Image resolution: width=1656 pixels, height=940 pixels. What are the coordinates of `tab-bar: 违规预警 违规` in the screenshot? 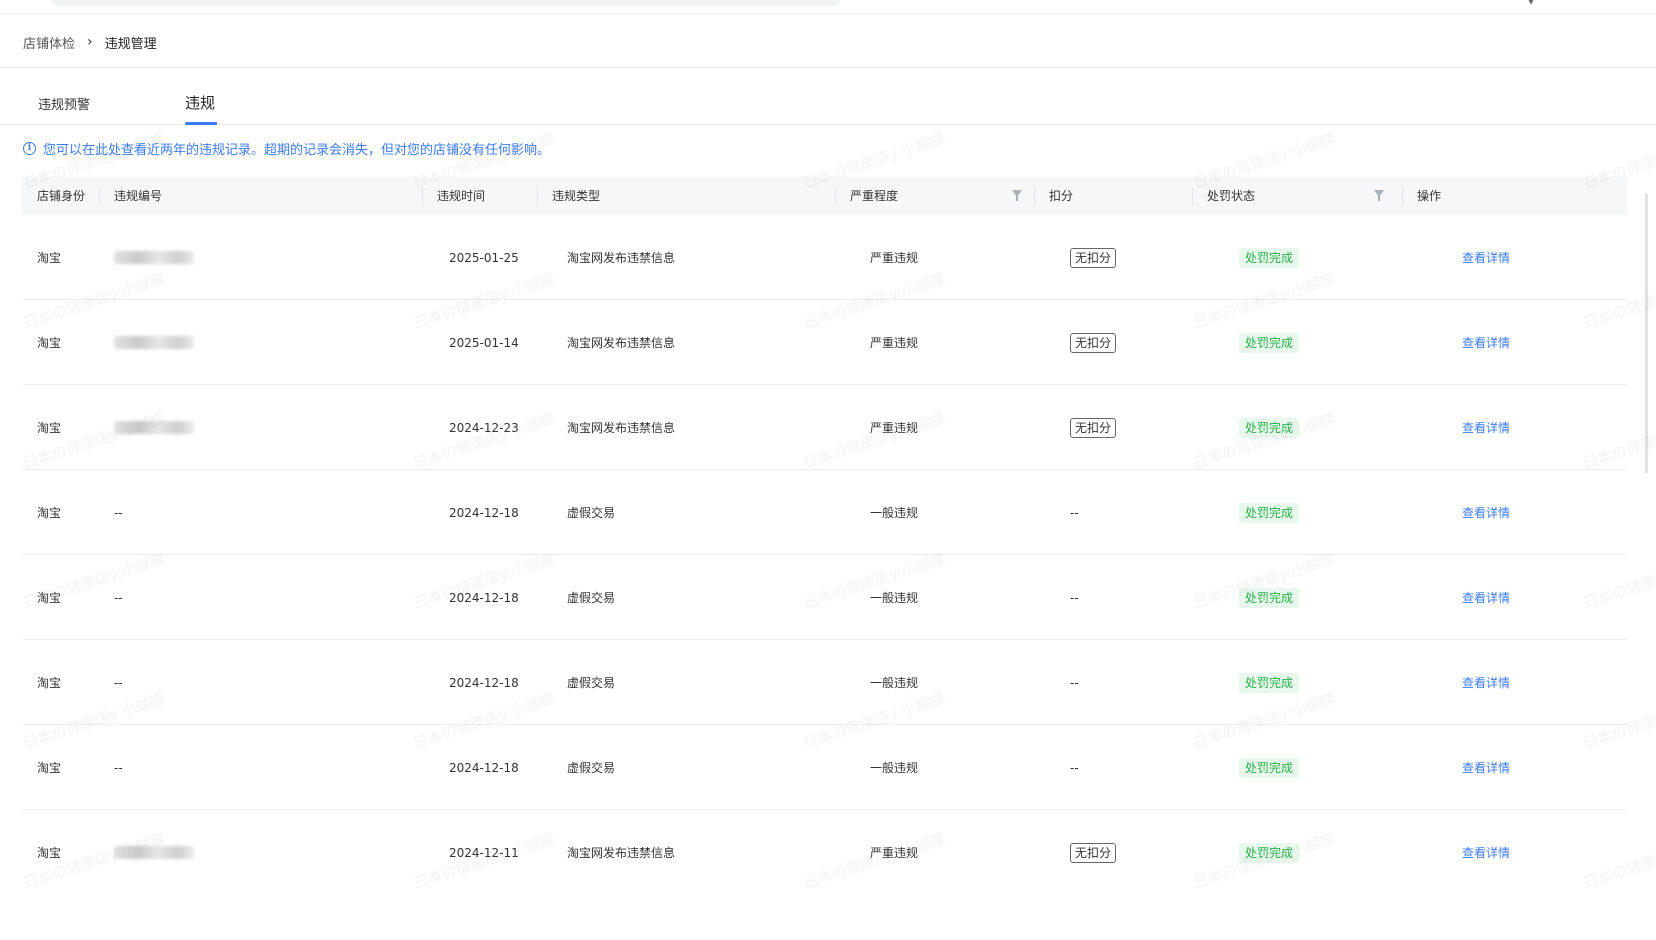 It's located at (828, 96).